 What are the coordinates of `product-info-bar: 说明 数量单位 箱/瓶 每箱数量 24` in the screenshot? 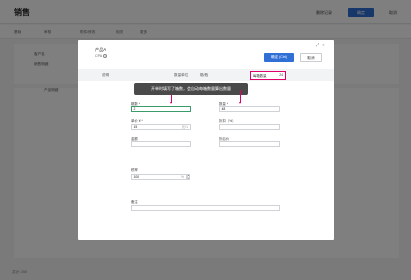 It's located at (206, 75).